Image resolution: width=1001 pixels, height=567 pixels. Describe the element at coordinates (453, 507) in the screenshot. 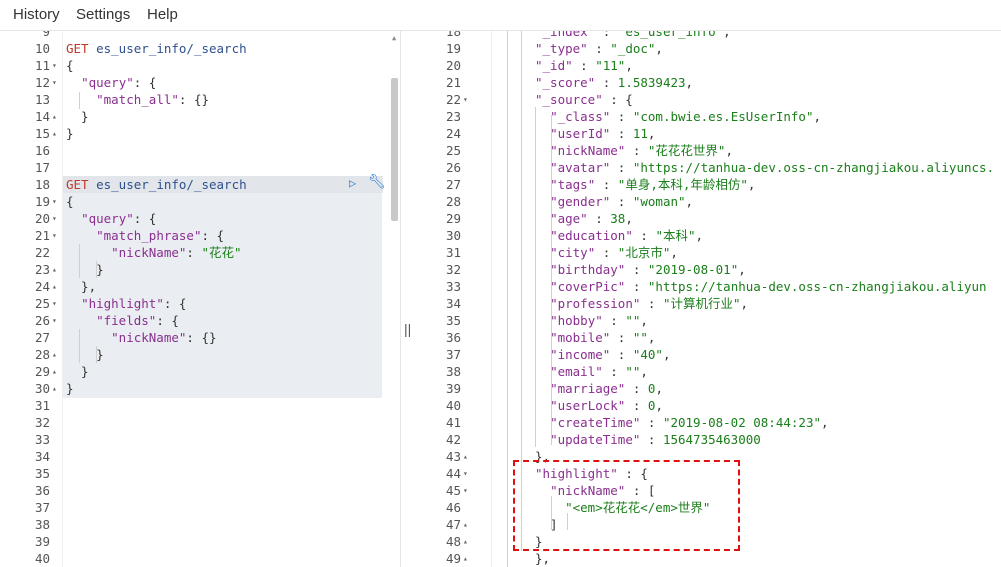

I see `line-number: 46` at that location.